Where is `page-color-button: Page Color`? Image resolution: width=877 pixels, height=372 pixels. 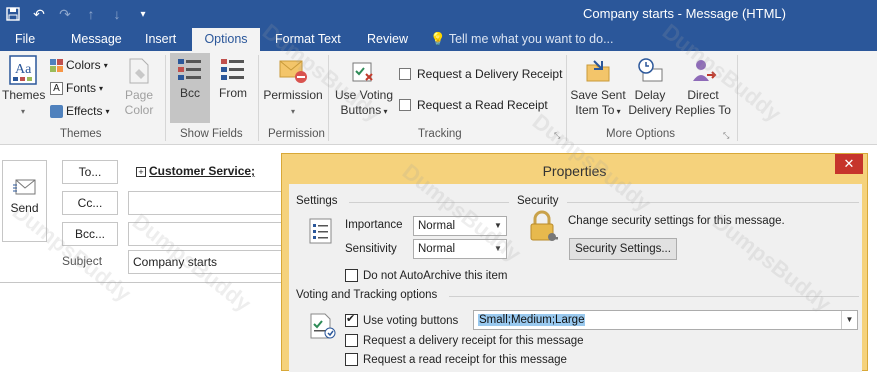
page-color-button: Page Color is located at coordinates (139, 87).